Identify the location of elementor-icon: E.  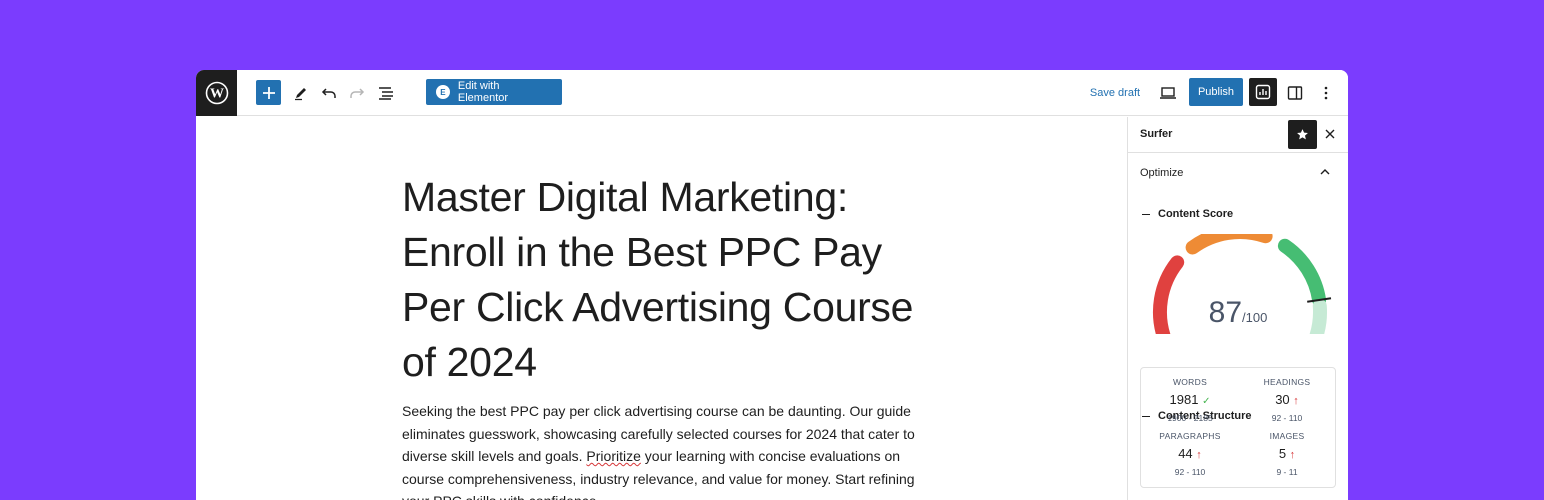
(443, 92).